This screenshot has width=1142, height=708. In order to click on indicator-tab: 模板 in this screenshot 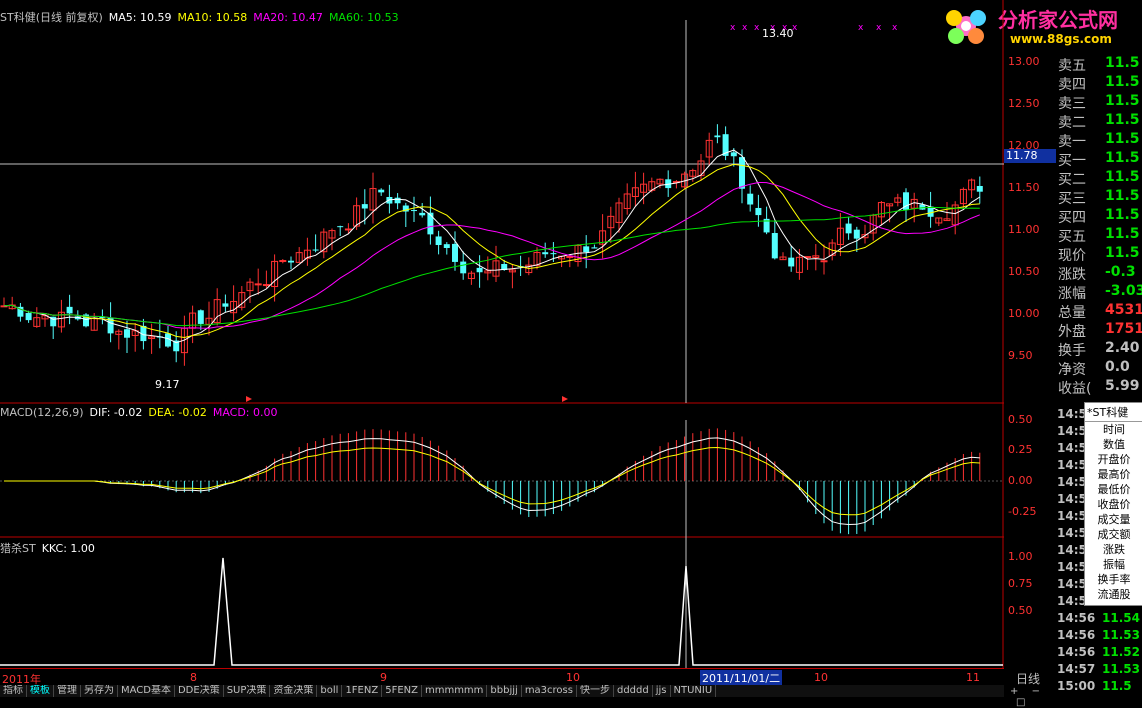, I will do `click(40, 691)`.